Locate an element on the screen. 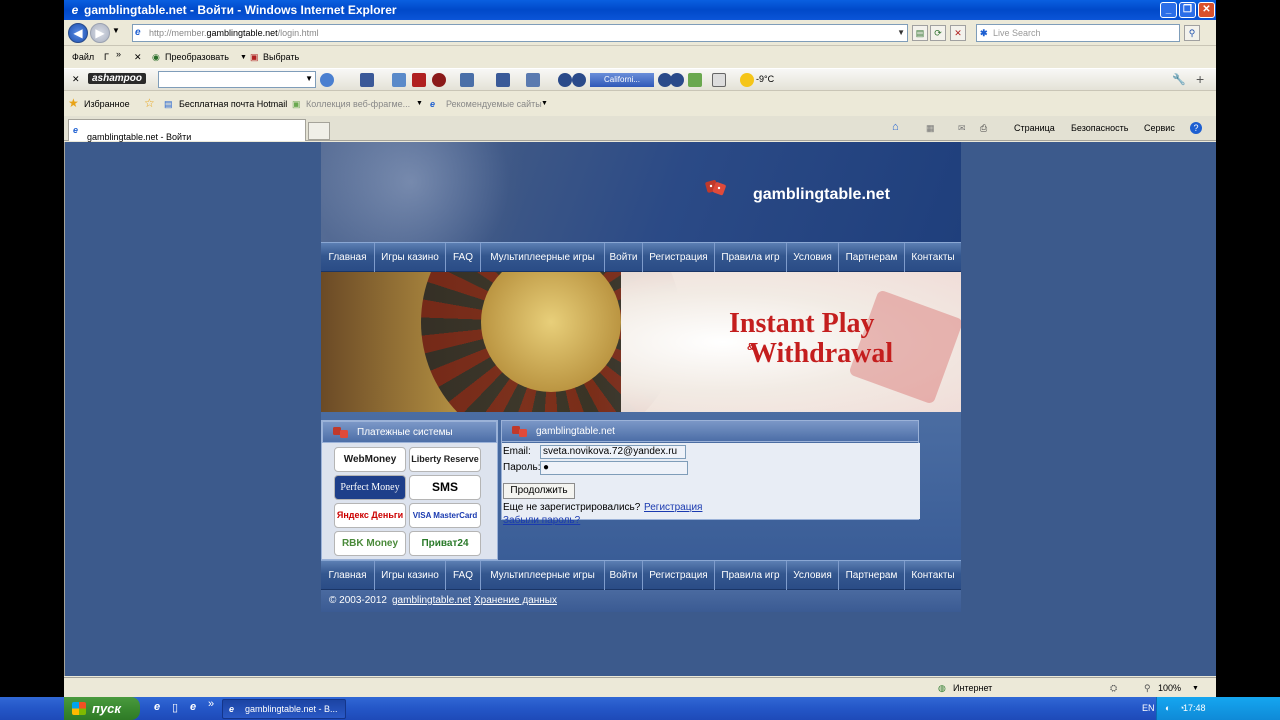  facebook-icon is located at coordinates (367, 80).